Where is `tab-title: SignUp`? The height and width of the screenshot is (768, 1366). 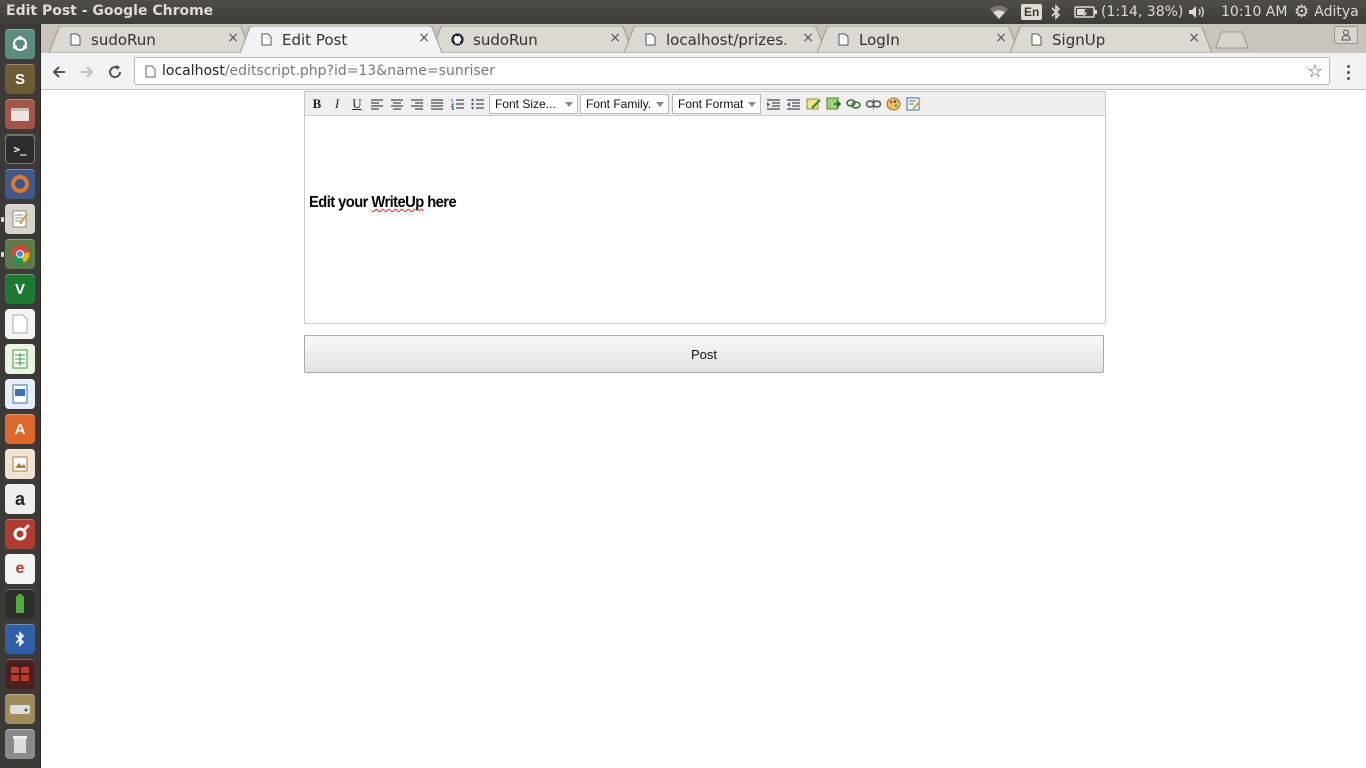 tab-title: SignUp is located at coordinates (1079, 40).